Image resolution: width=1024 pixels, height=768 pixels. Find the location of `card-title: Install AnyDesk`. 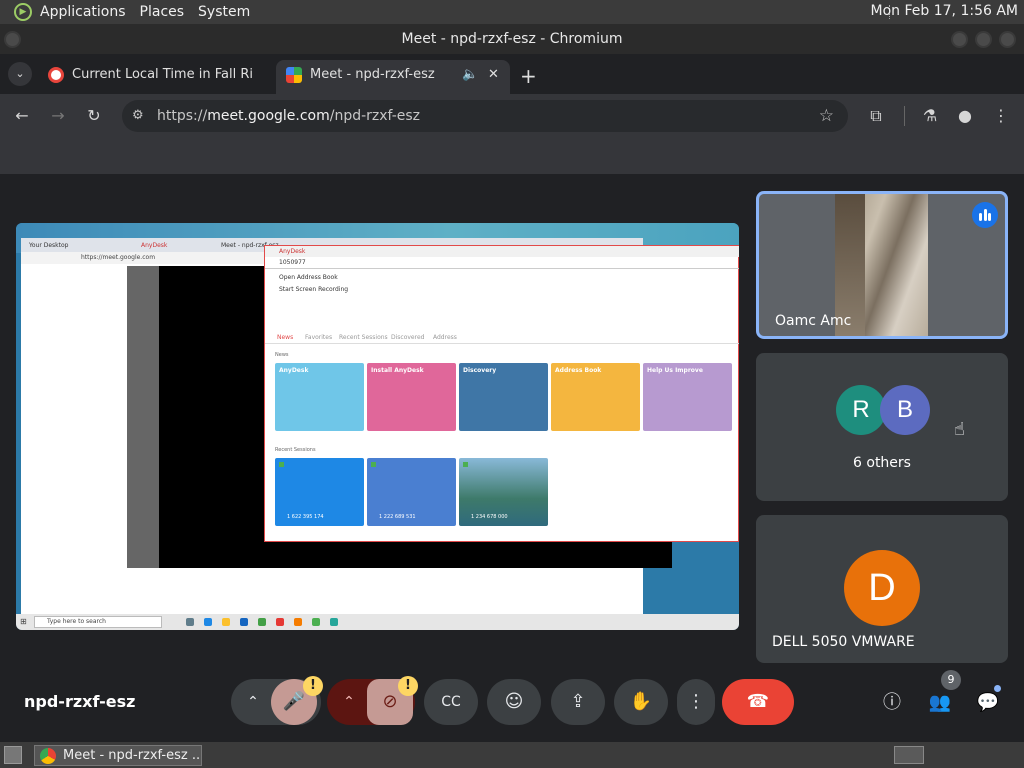

card-title: Install AnyDesk is located at coordinates (397, 370).